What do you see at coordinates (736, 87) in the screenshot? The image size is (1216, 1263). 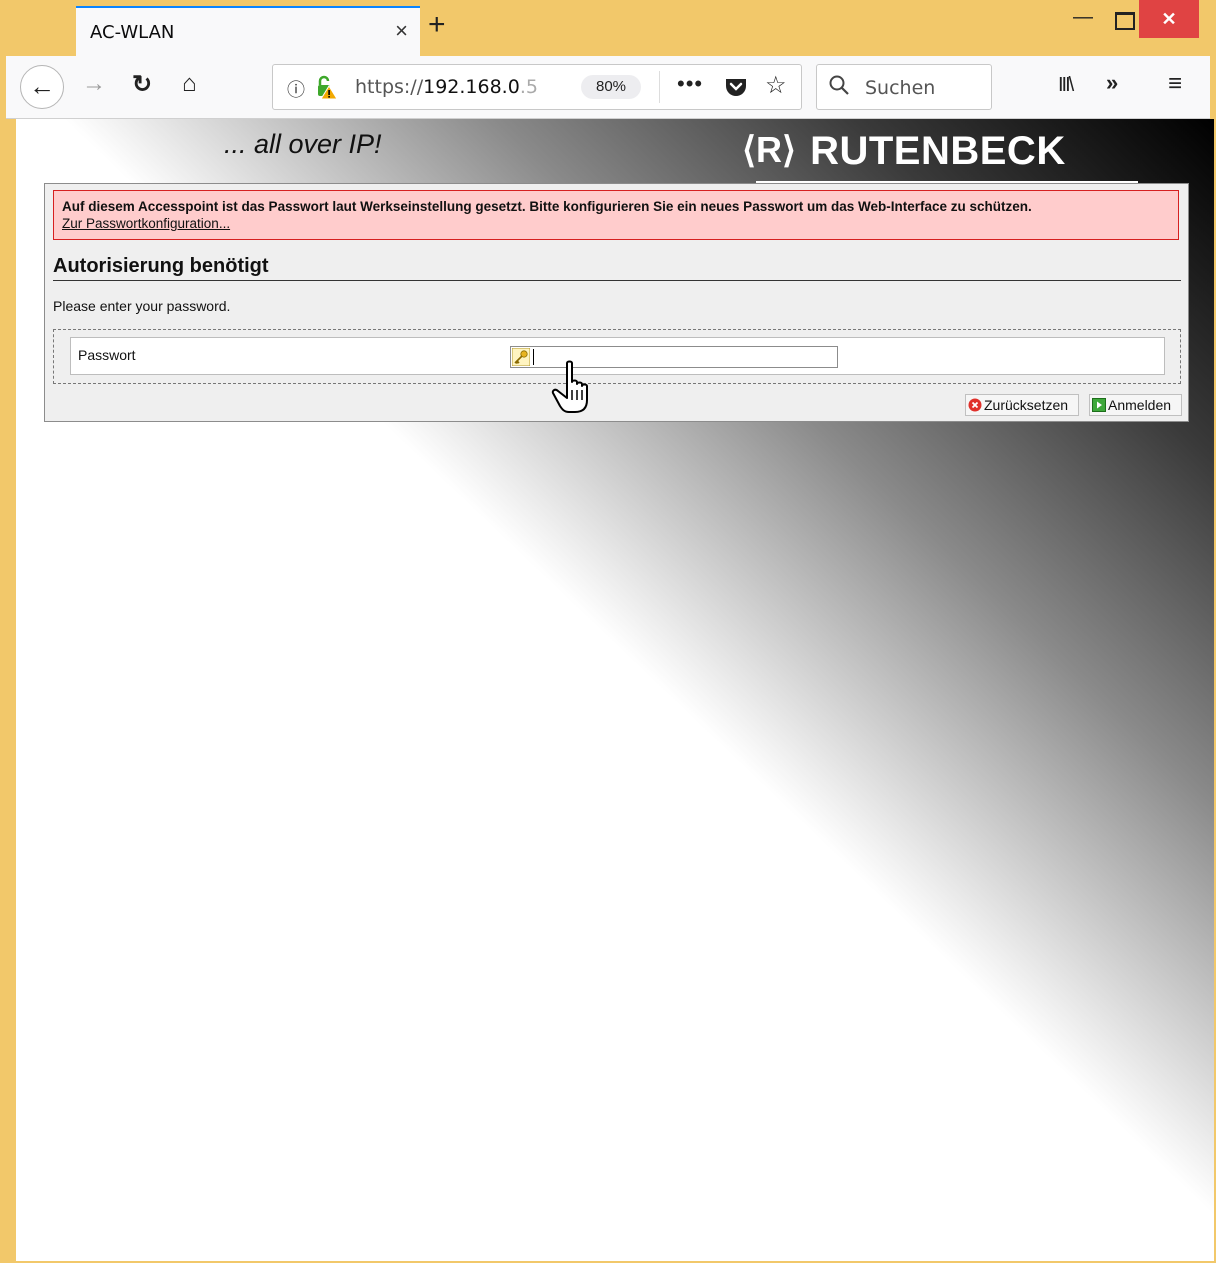 I see `pocket-icon` at bounding box center [736, 87].